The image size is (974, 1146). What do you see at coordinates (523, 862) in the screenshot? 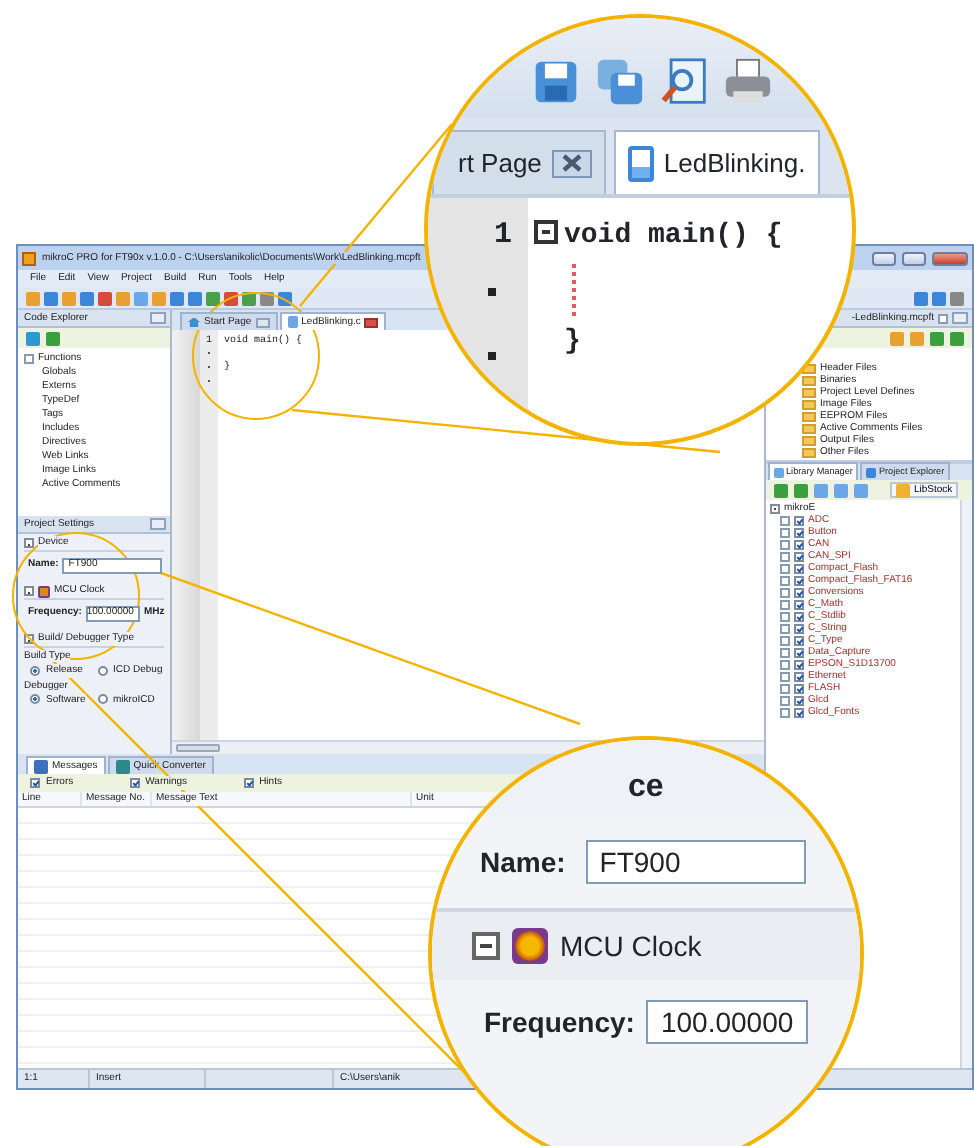
I see `field-label: Name:` at bounding box center [523, 862].